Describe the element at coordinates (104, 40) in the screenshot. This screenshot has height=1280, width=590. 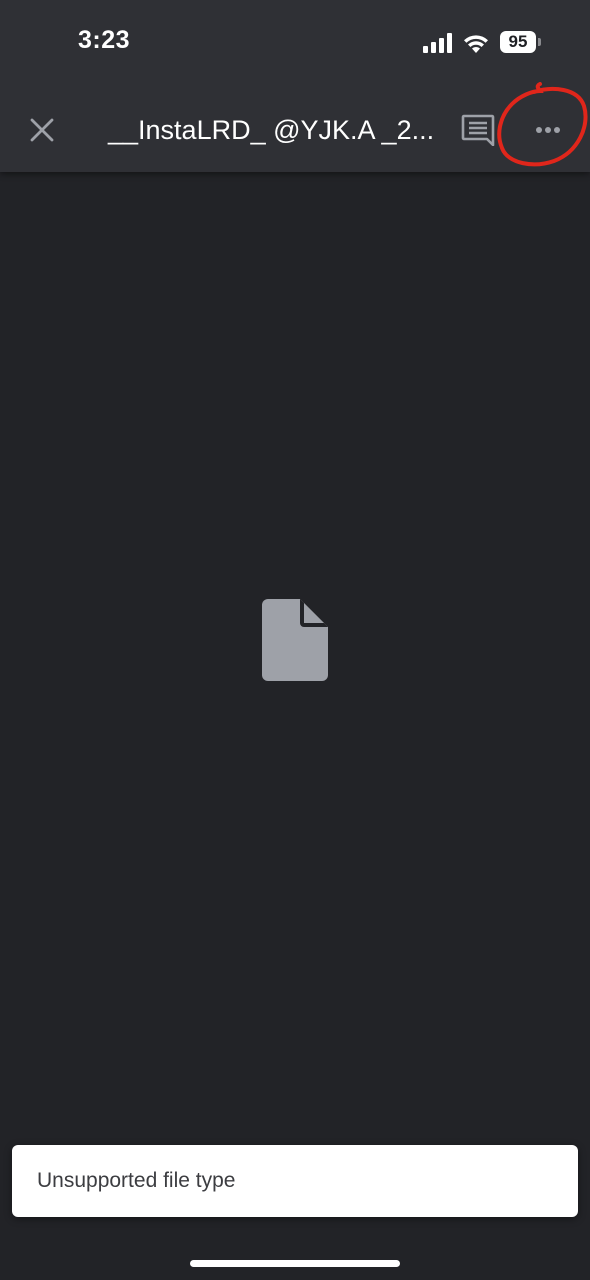
I see `status-time: 3:23` at that location.